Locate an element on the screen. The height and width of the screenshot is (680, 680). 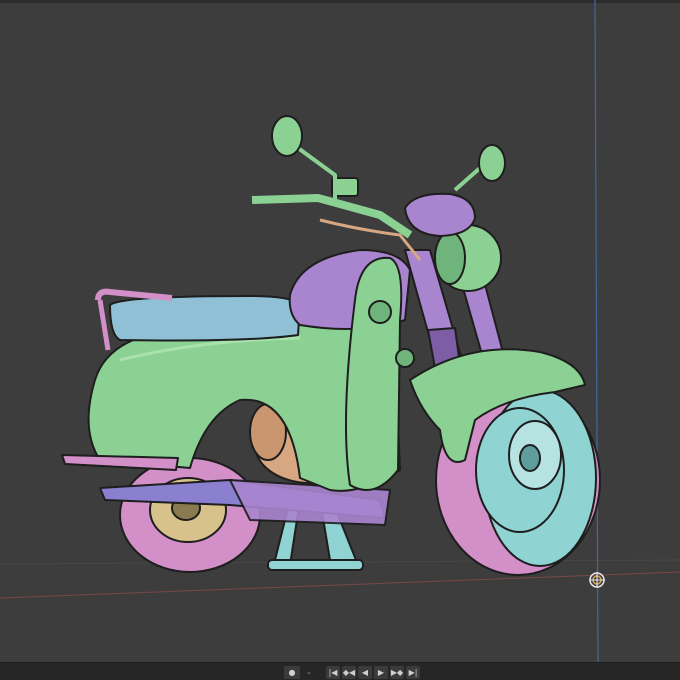
prev-keyframe-icon: ◆◀ is located at coordinates (349, 672).